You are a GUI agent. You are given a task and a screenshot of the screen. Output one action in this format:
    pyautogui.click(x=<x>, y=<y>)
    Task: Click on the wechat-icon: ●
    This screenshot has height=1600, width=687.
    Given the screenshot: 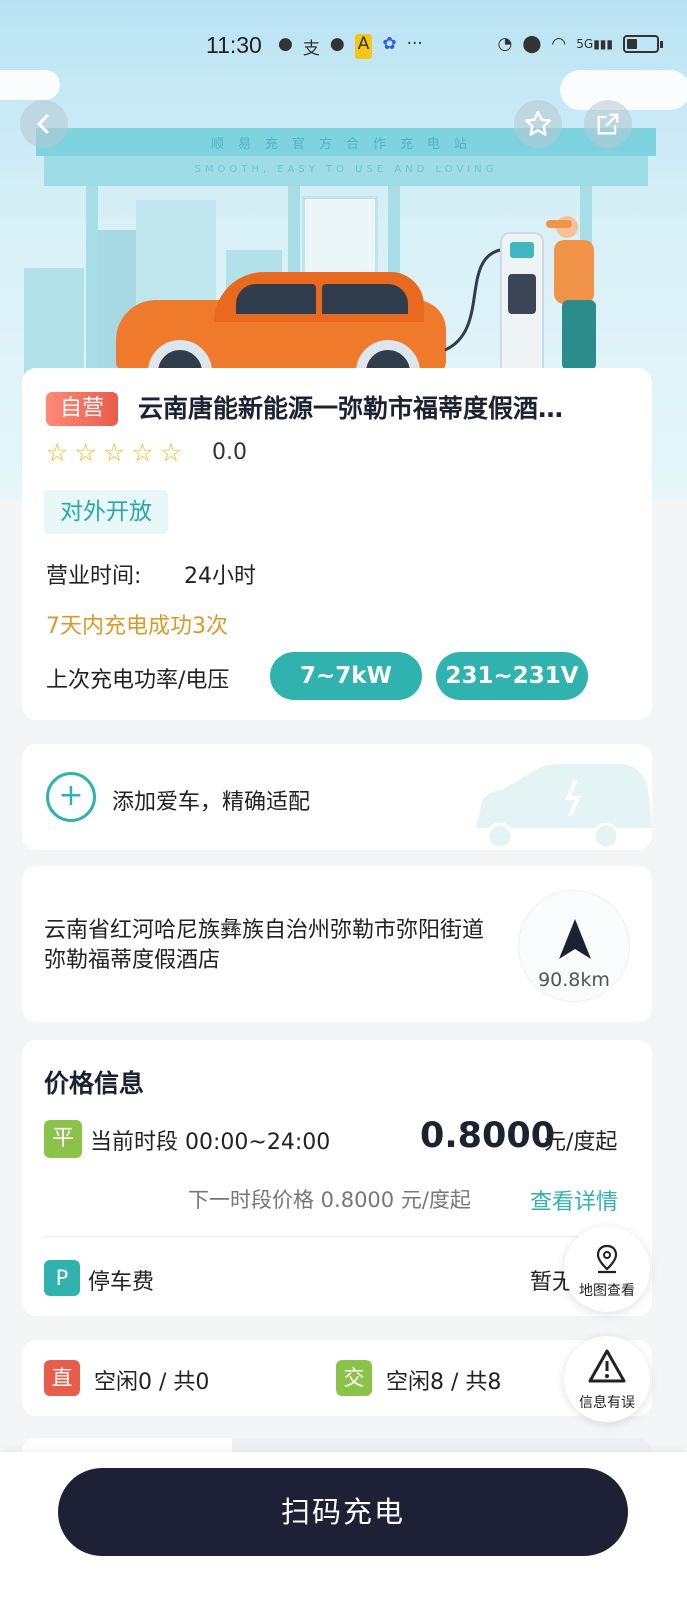 What is the action you would take?
    pyautogui.click(x=285, y=44)
    